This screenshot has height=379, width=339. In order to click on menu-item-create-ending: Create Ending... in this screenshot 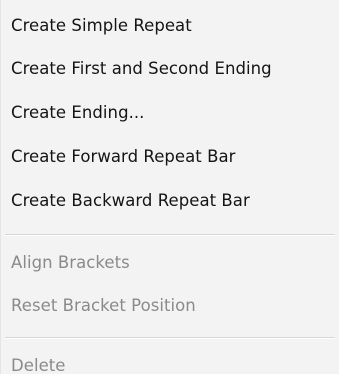, I will do `click(173, 113)`.